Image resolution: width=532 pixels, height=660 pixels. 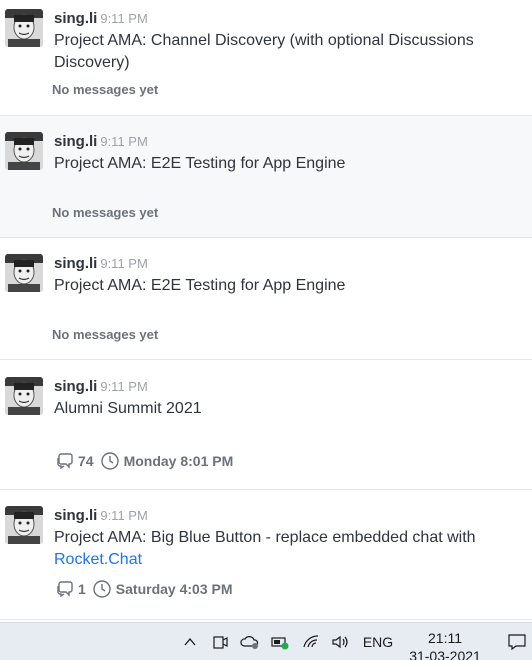 I want to click on system-clock: 21:11 31-03-2021, so click(x=445, y=644).